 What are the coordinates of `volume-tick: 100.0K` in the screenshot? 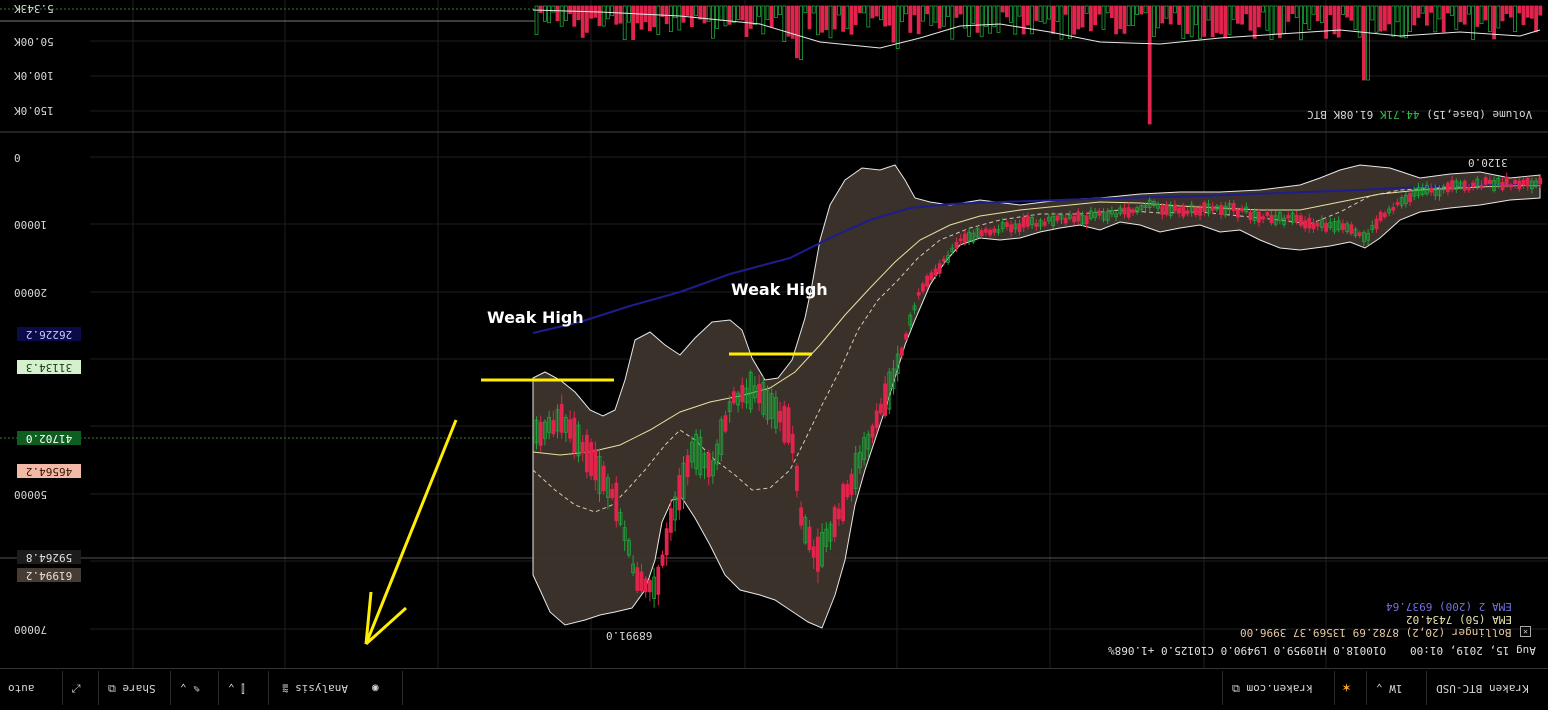 It's located at (34, 75).